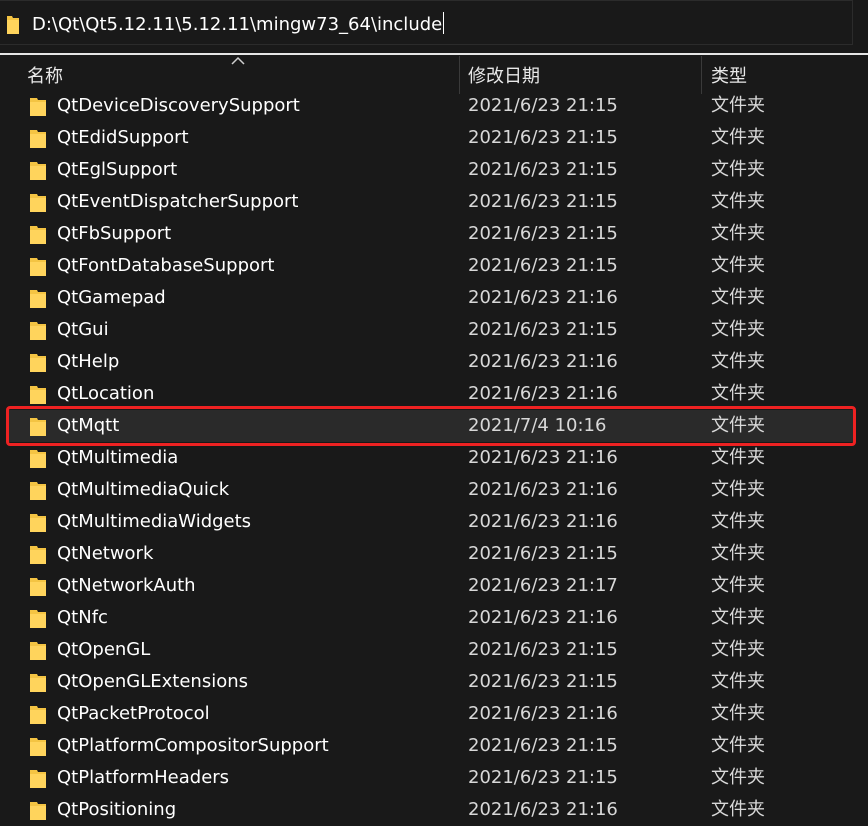 This screenshot has width=868, height=826. Describe the element at coordinates (238, 61) in the screenshot. I see `sort-up-chevron-icon` at that location.